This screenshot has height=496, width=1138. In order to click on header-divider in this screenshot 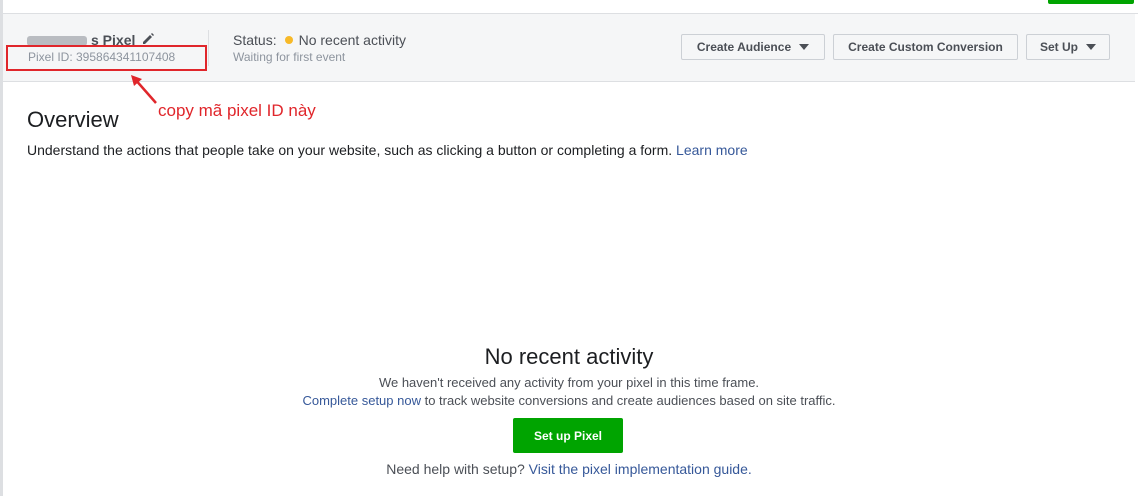, I will do `click(208, 48)`.